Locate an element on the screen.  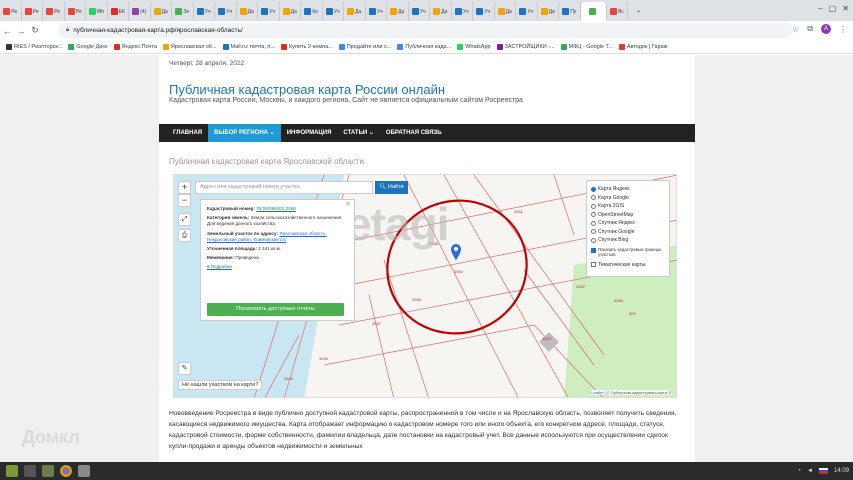
terminal-icon is located at coordinates (30, 471).